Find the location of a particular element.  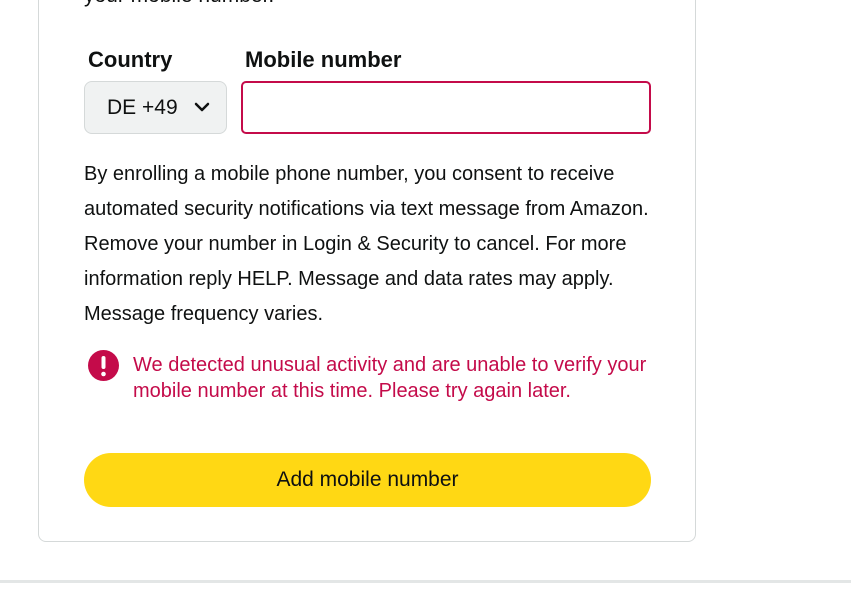

mobile-number-input is located at coordinates (446, 107).